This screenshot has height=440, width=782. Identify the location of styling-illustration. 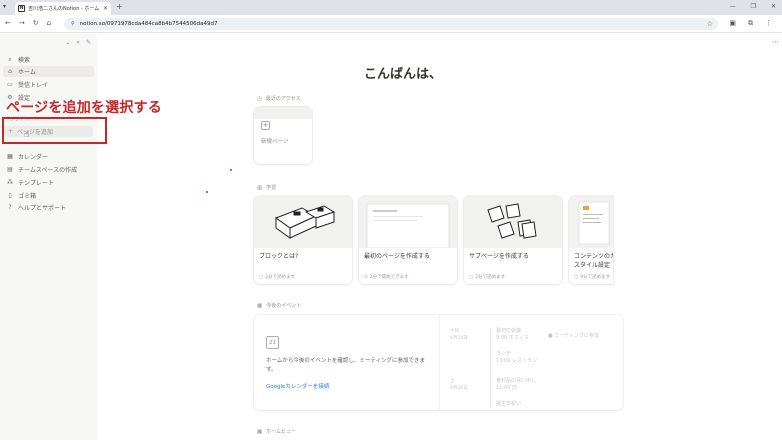
(591, 222).